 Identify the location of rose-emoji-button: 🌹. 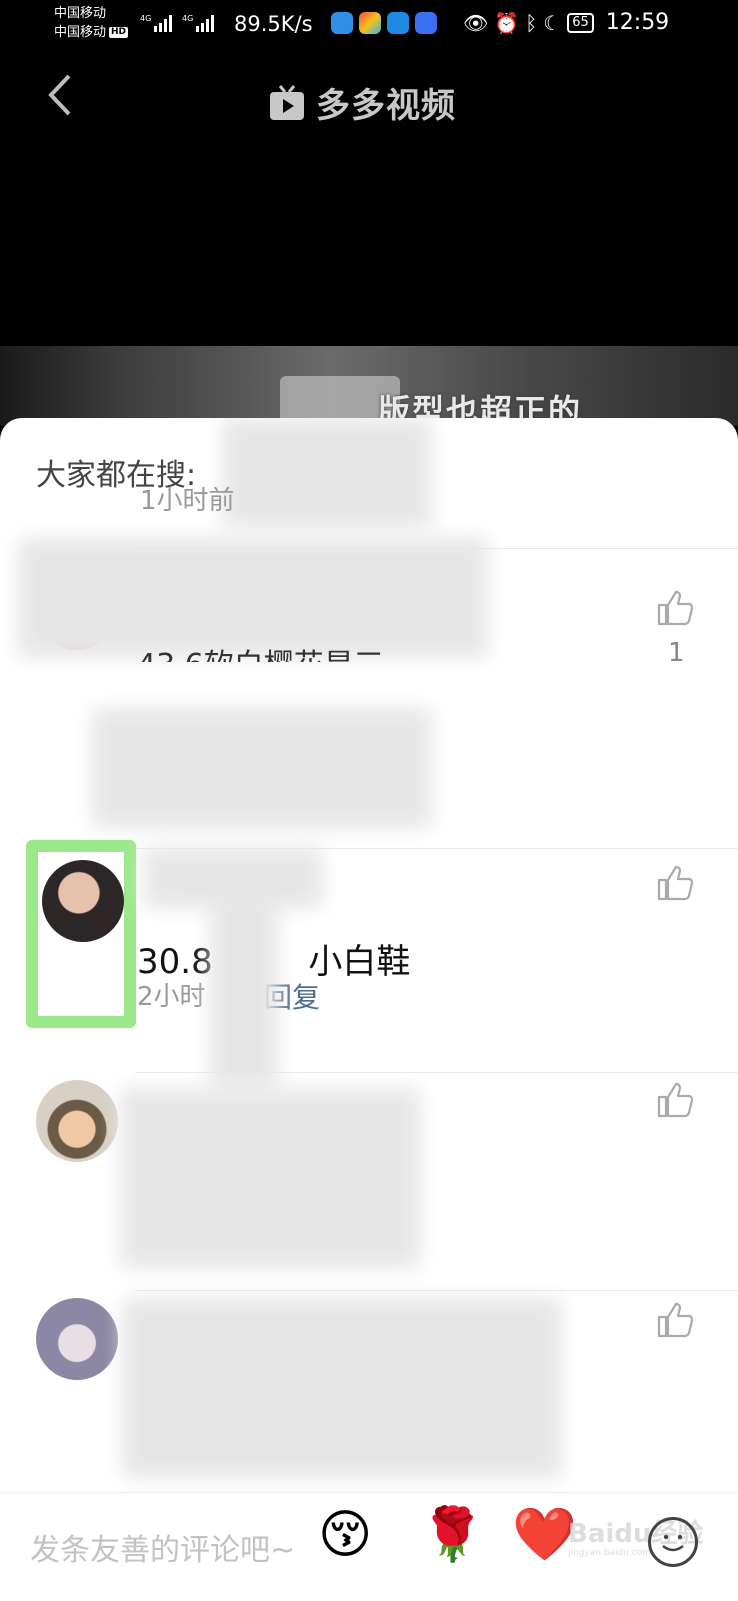
(452, 1535).